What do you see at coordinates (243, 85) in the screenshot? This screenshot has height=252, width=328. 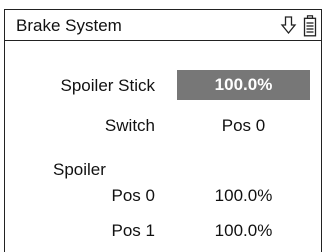 I see `spoiler-stick-value: 100.0%` at bounding box center [243, 85].